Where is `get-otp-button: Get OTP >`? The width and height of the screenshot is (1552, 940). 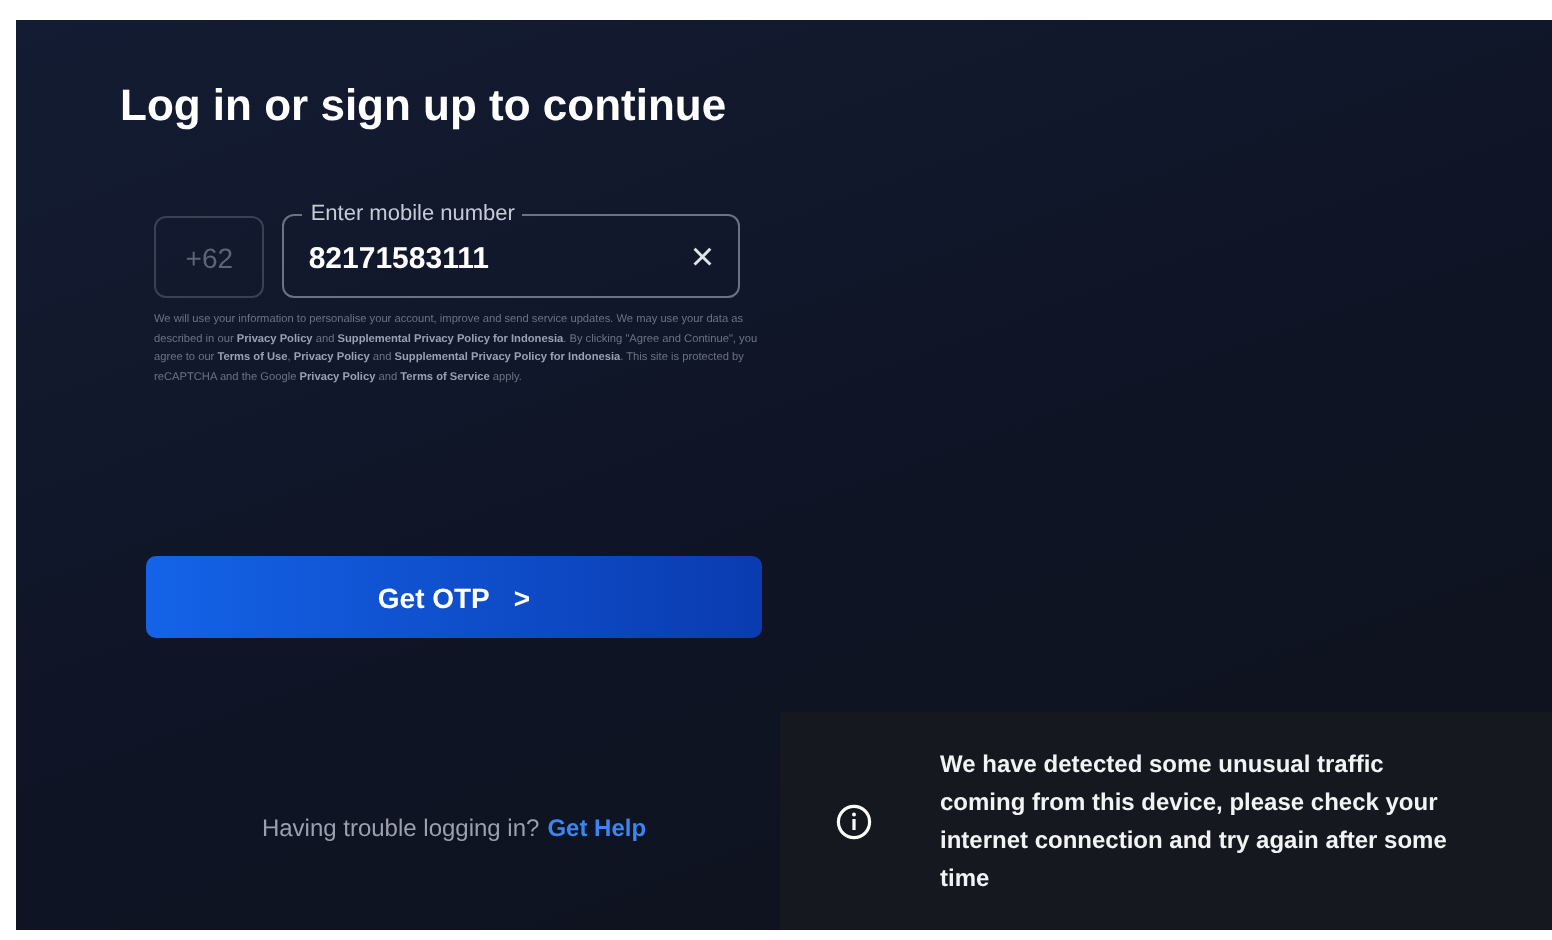
get-otp-button: Get OTP > is located at coordinates (454, 597).